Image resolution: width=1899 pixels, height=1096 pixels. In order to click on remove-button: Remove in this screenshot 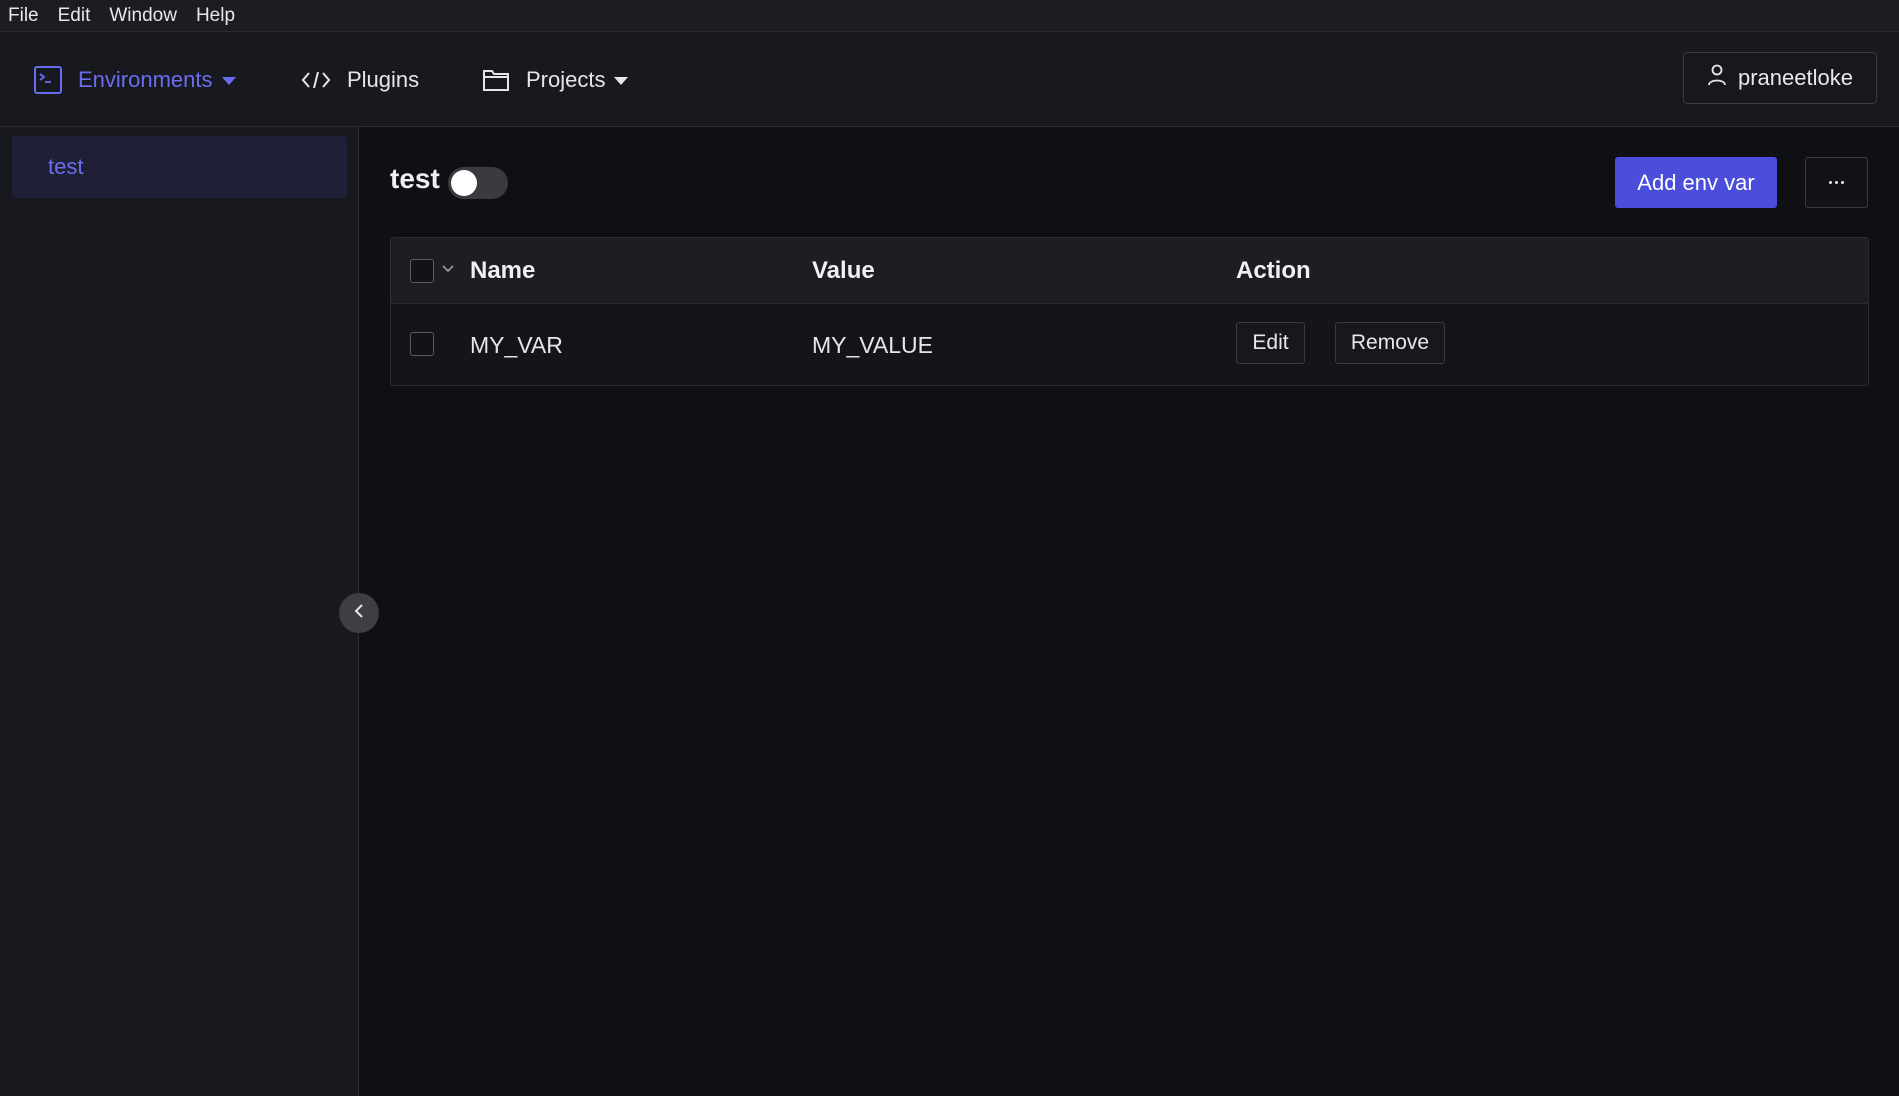, I will do `click(1390, 343)`.